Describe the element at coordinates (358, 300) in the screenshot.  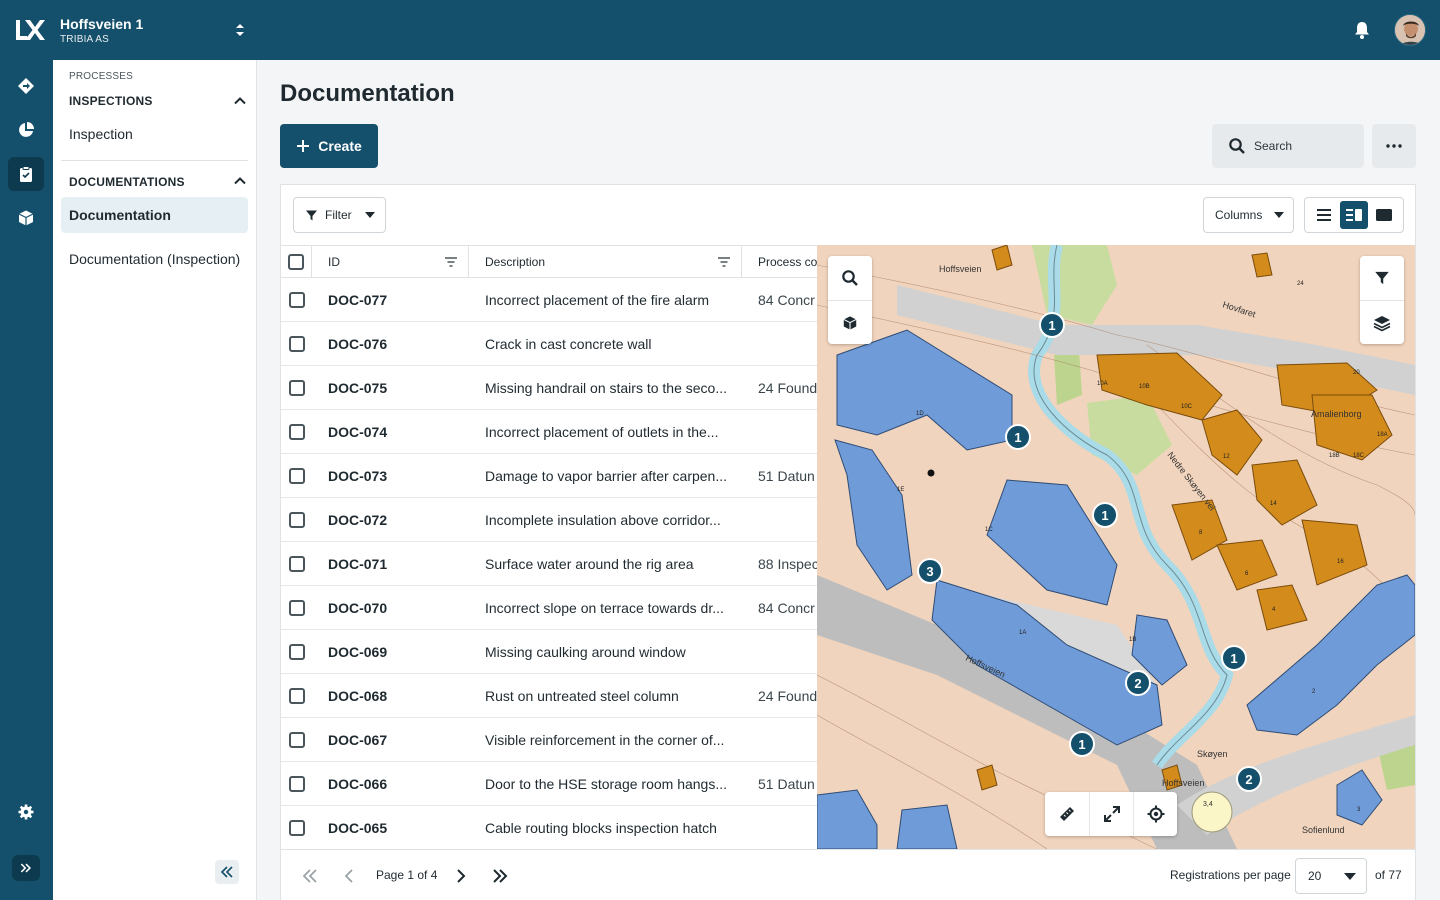
I see `row-id: DOC-077` at that location.